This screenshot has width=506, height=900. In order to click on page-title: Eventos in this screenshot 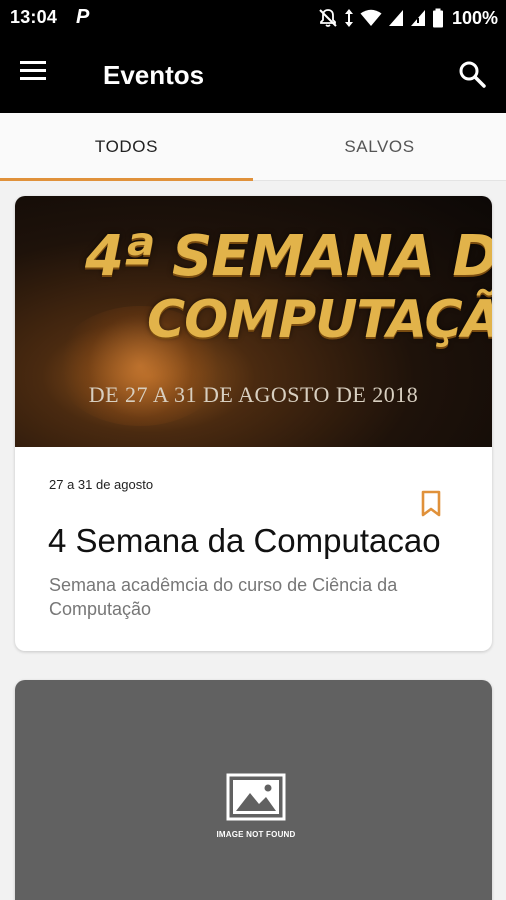, I will do `click(154, 75)`.